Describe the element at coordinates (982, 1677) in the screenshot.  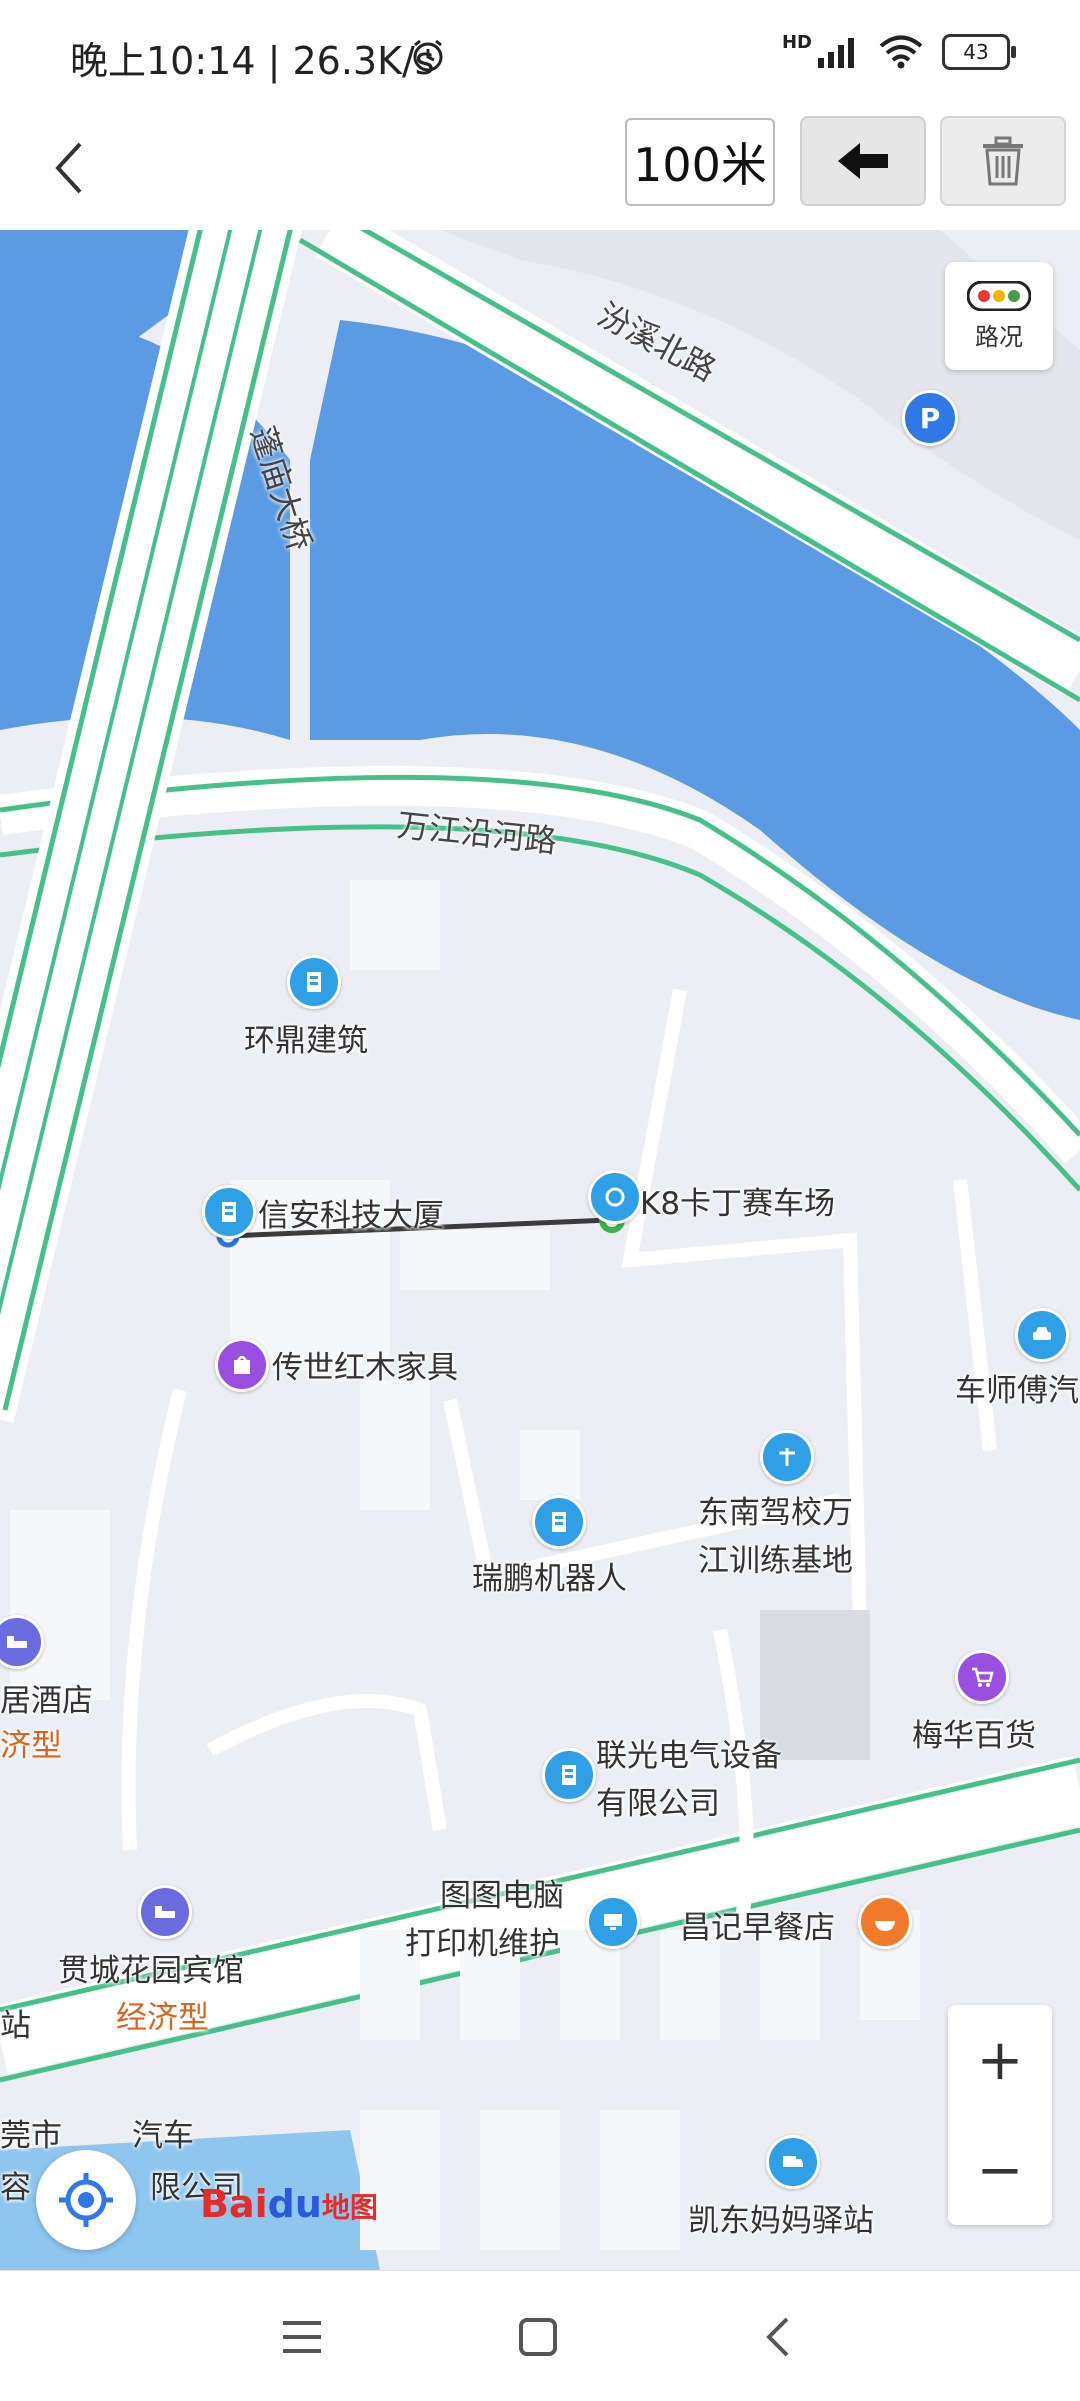
I see `shopping-cart-icon` at that location.